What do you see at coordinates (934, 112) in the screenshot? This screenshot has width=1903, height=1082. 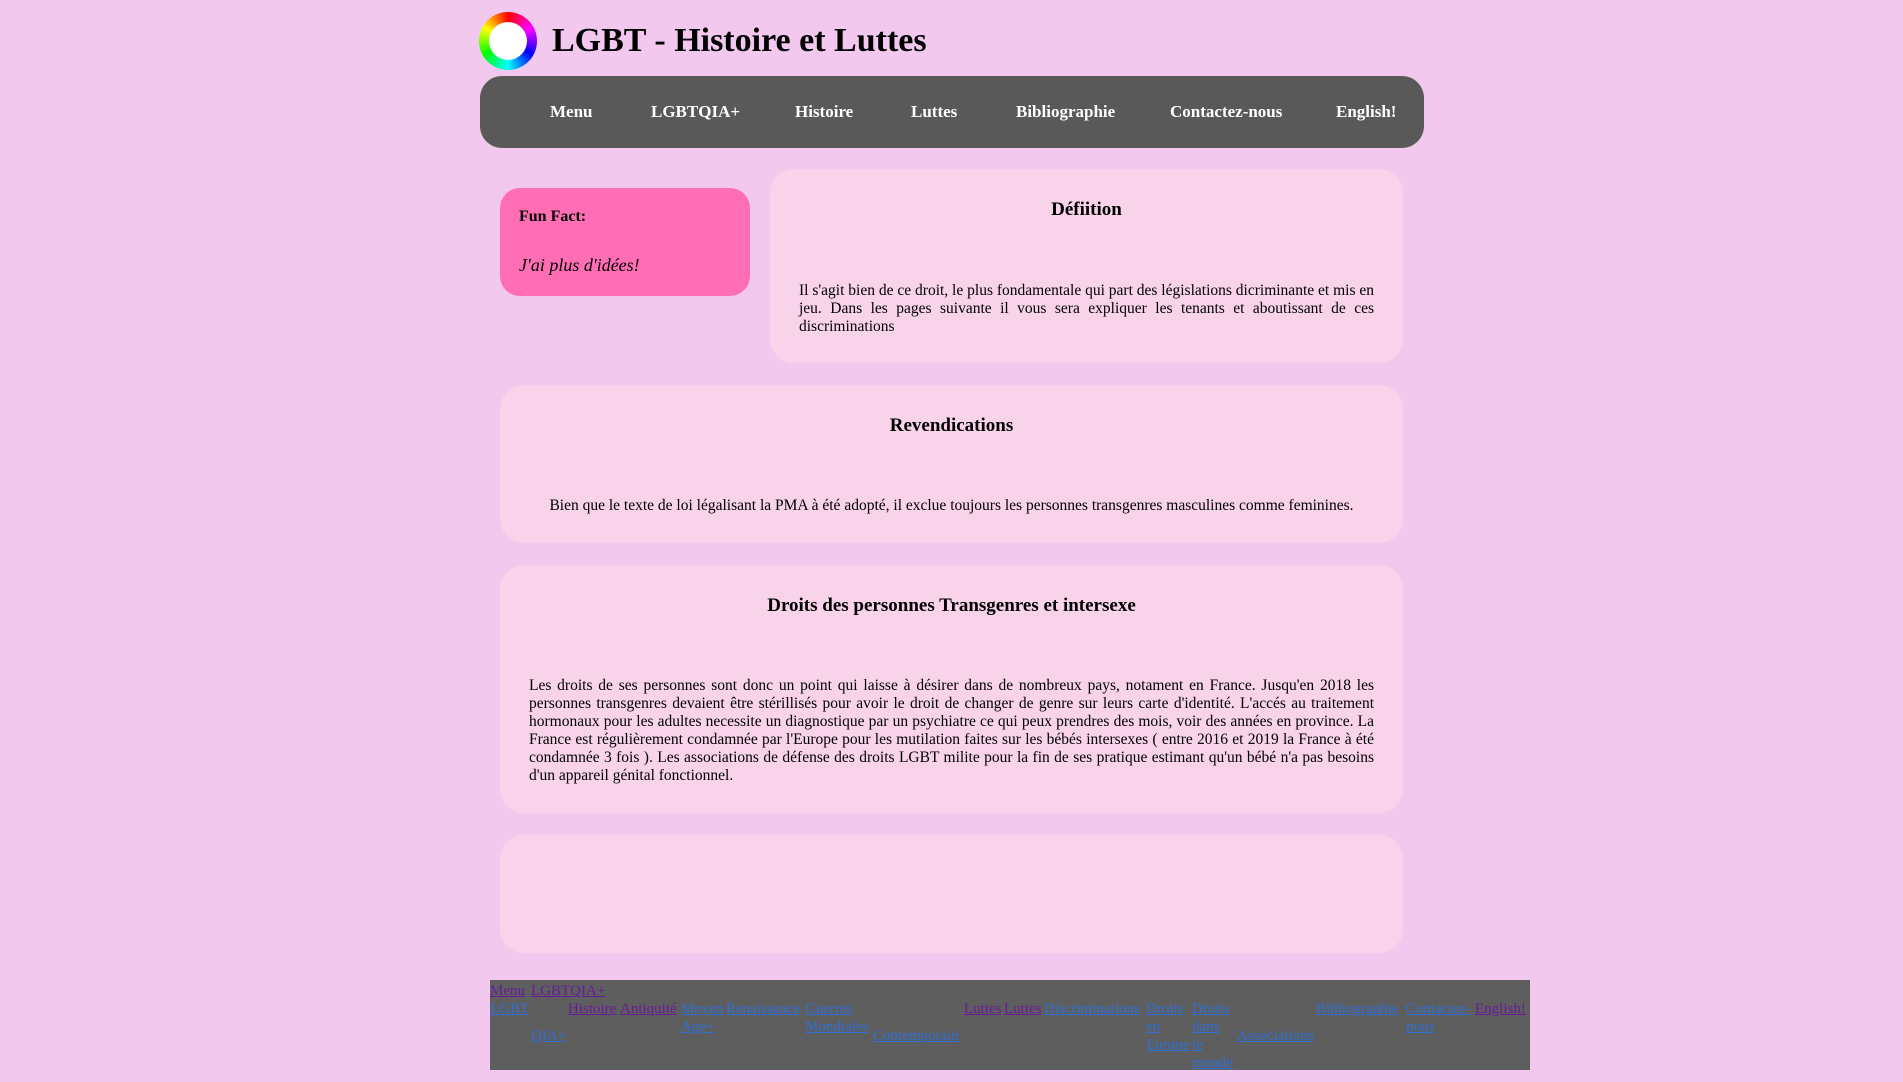 I see `nav-luttes: Luttes` at bounding box center [934, 112].